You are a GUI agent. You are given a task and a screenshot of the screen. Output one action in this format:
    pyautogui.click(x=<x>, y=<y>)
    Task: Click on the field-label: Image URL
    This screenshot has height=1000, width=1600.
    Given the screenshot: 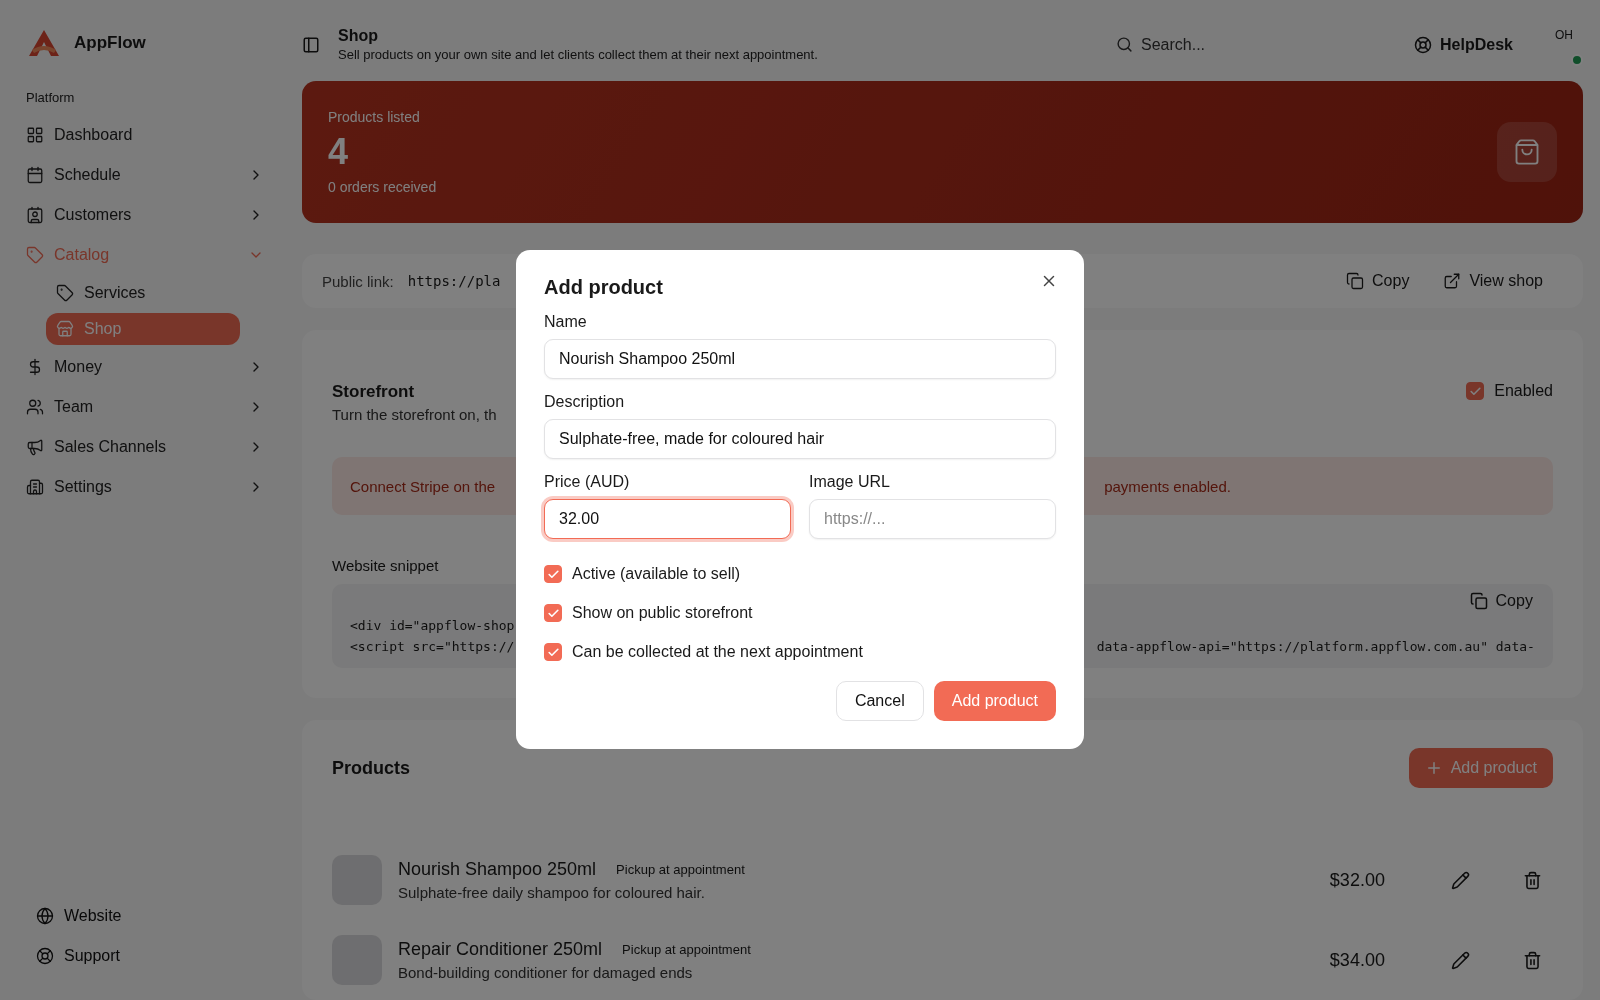 What is the action you would take?
    pyautogui.click(x=850, y=482)
    